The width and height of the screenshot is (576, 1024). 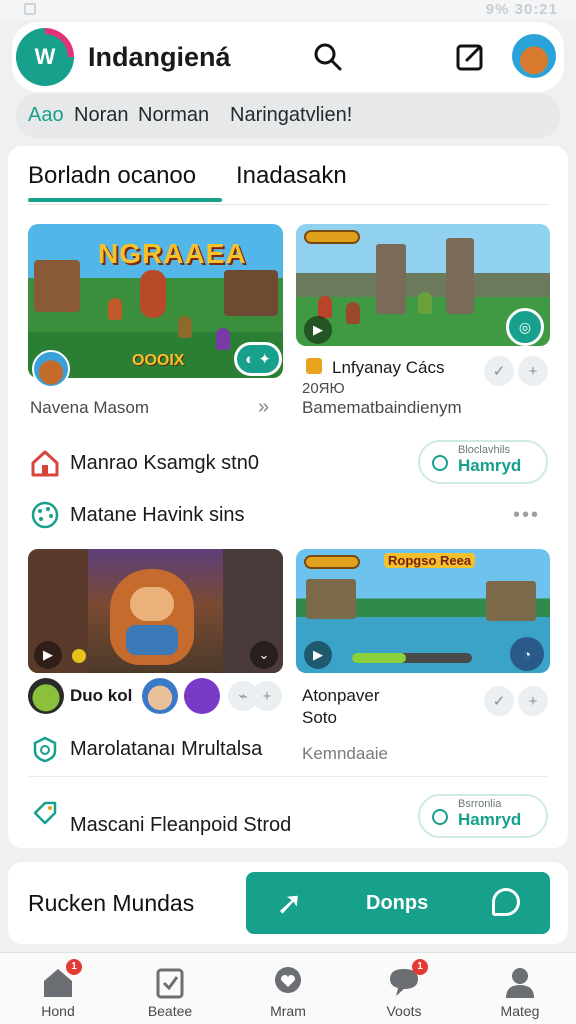 What do you see at coordinates (45, 749) in the screenshot?
I see `shield-icon` at bounding box center [45, 749].